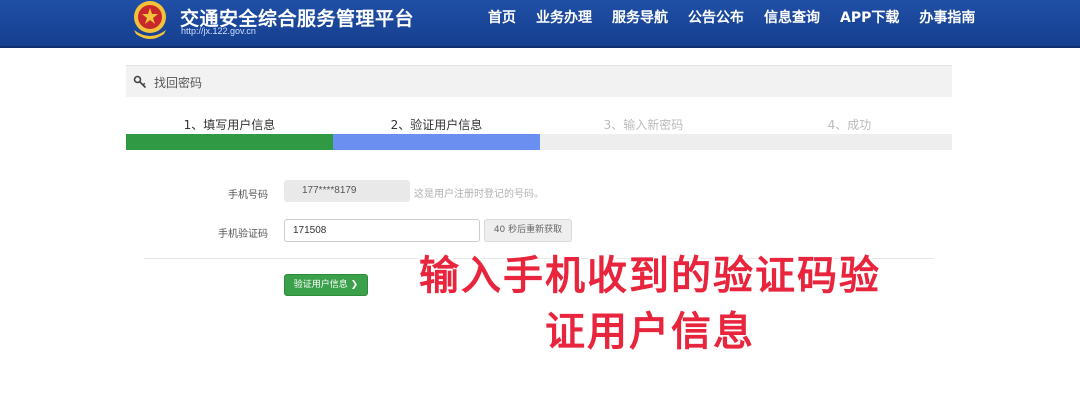 Image resolution: width=1080 pixels, height=403 pixels. I want to click on nav-item-business: 业务办理, so click(564, 17).